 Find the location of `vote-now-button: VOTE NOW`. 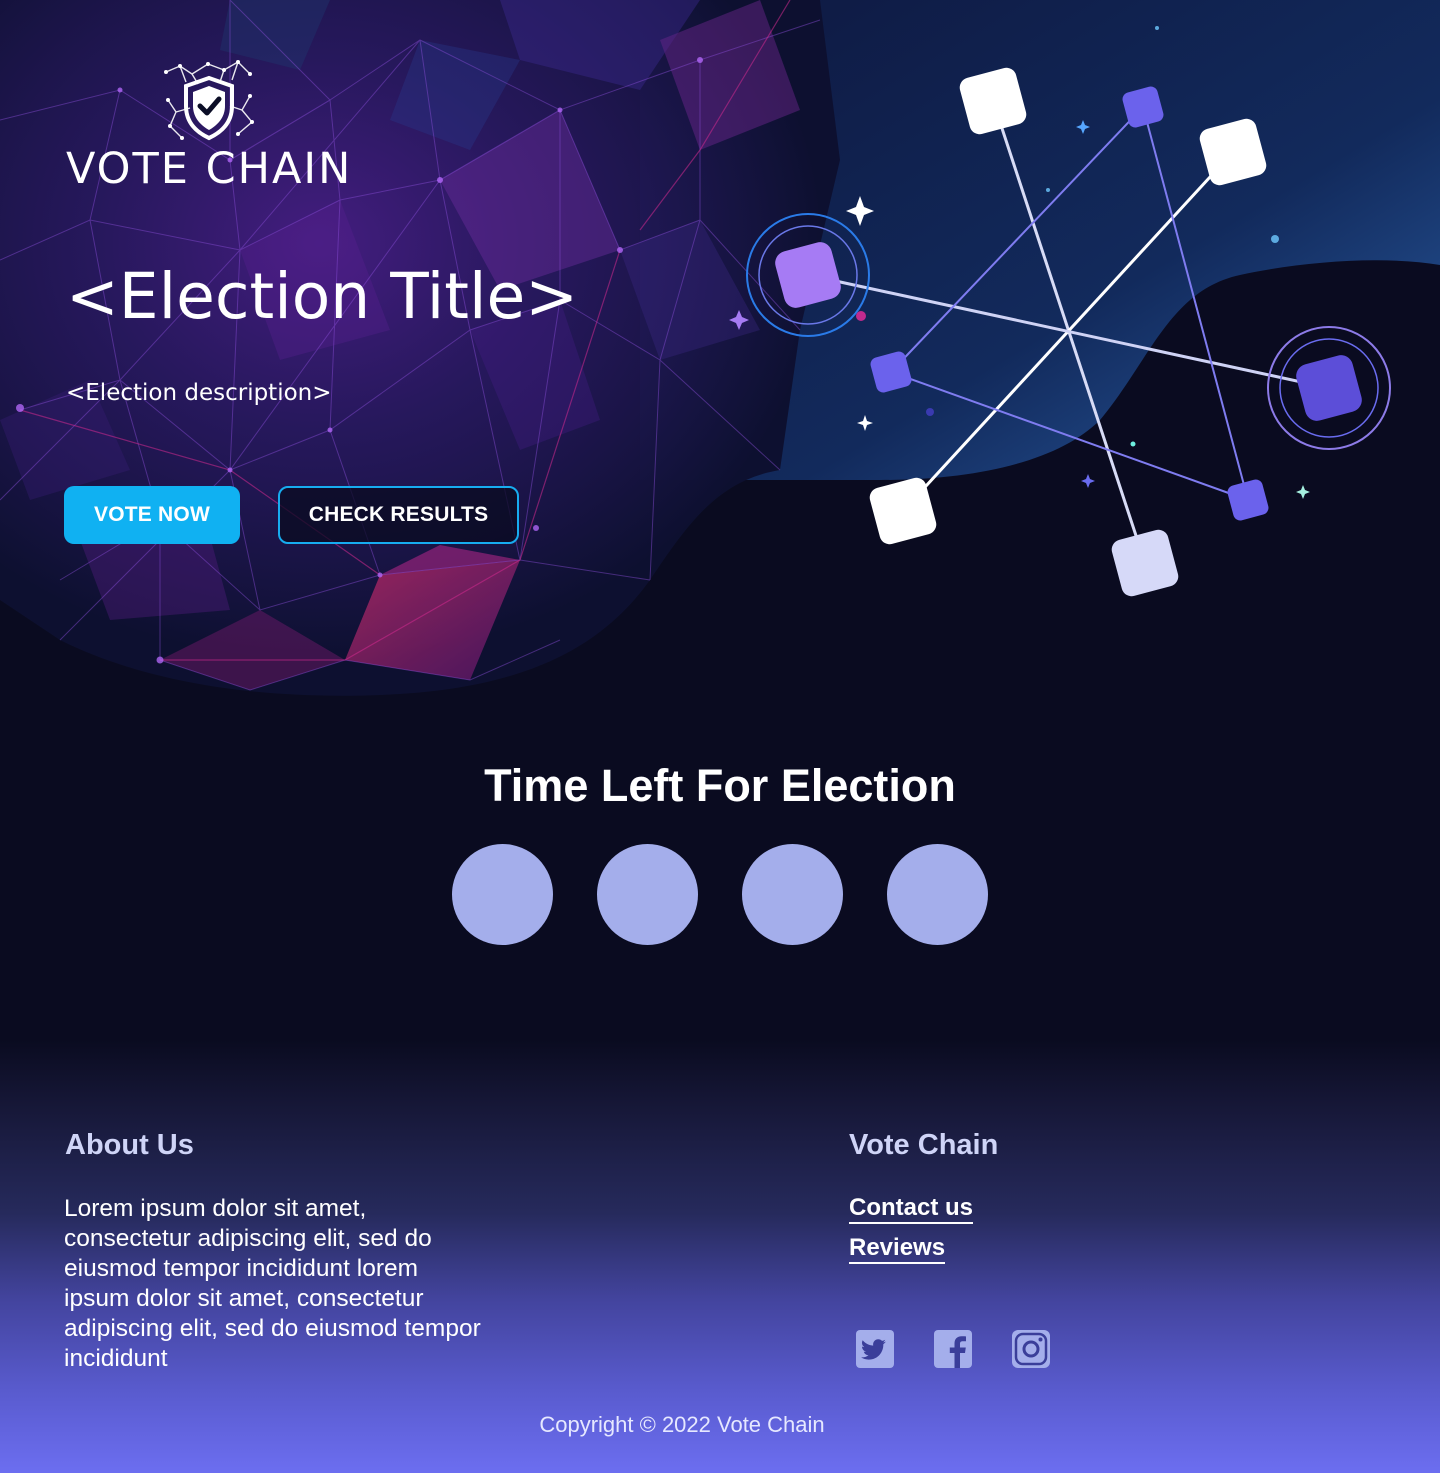

vote-now-button: VOTE NOW is located at coordinates (152, 515).